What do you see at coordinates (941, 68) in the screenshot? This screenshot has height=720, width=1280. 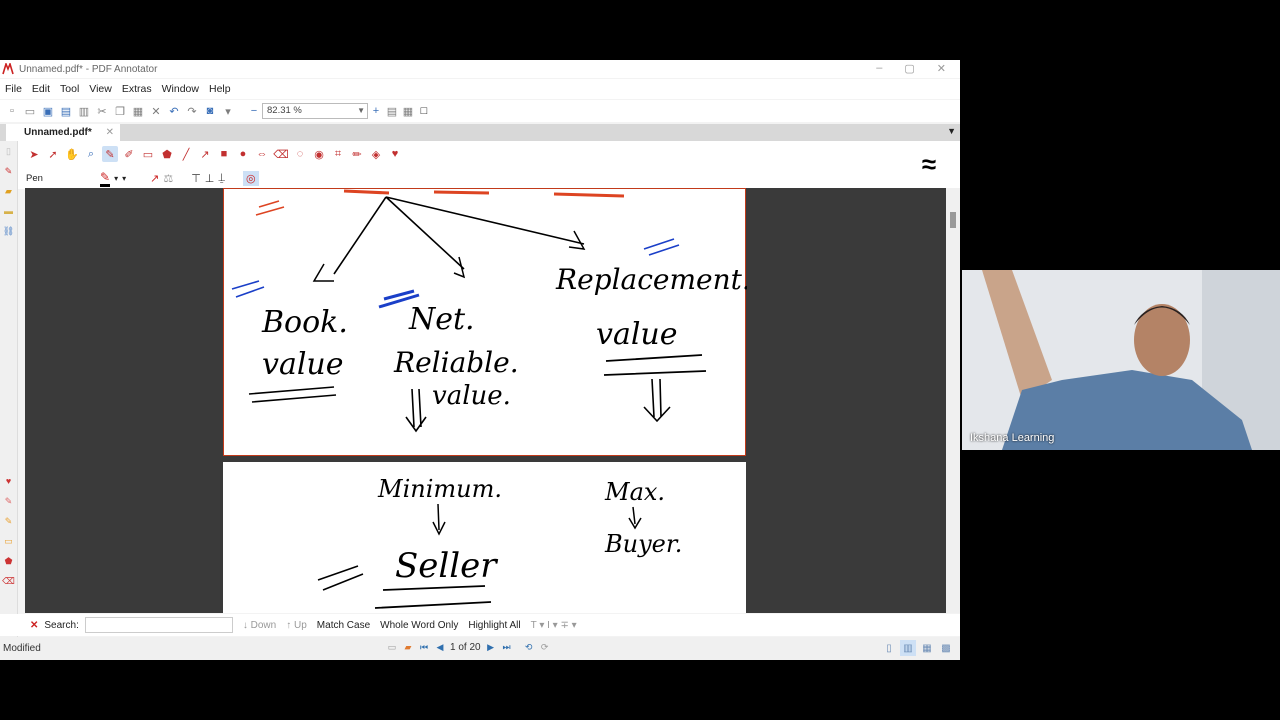 I see `close-window-button: ✕` at bounding box center [941, 68].